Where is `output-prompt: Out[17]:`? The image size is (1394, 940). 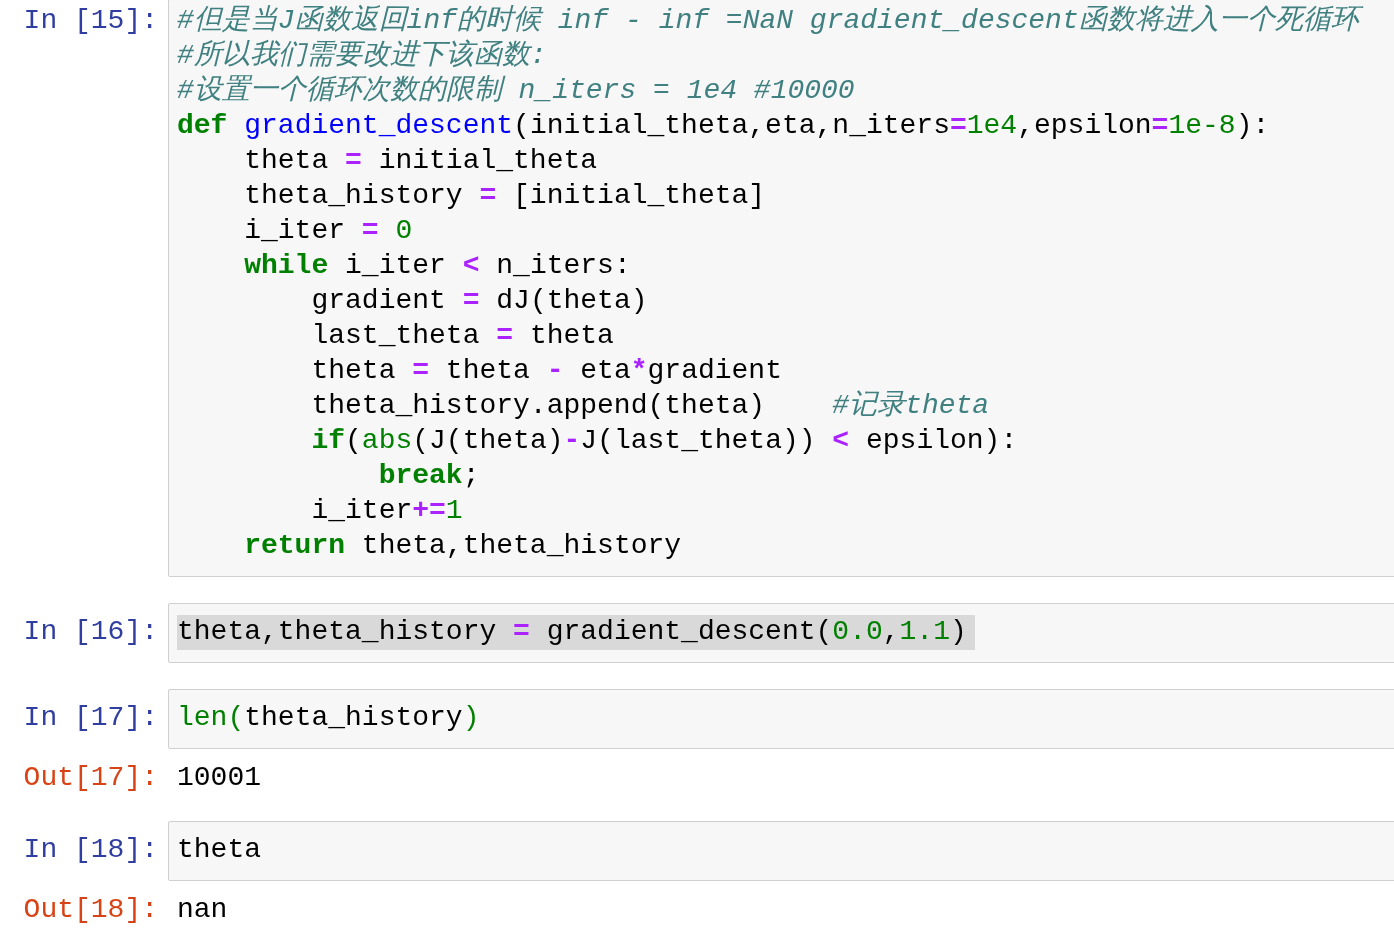
output-prompt: Out[17]: is located at coordinates (90, 778).